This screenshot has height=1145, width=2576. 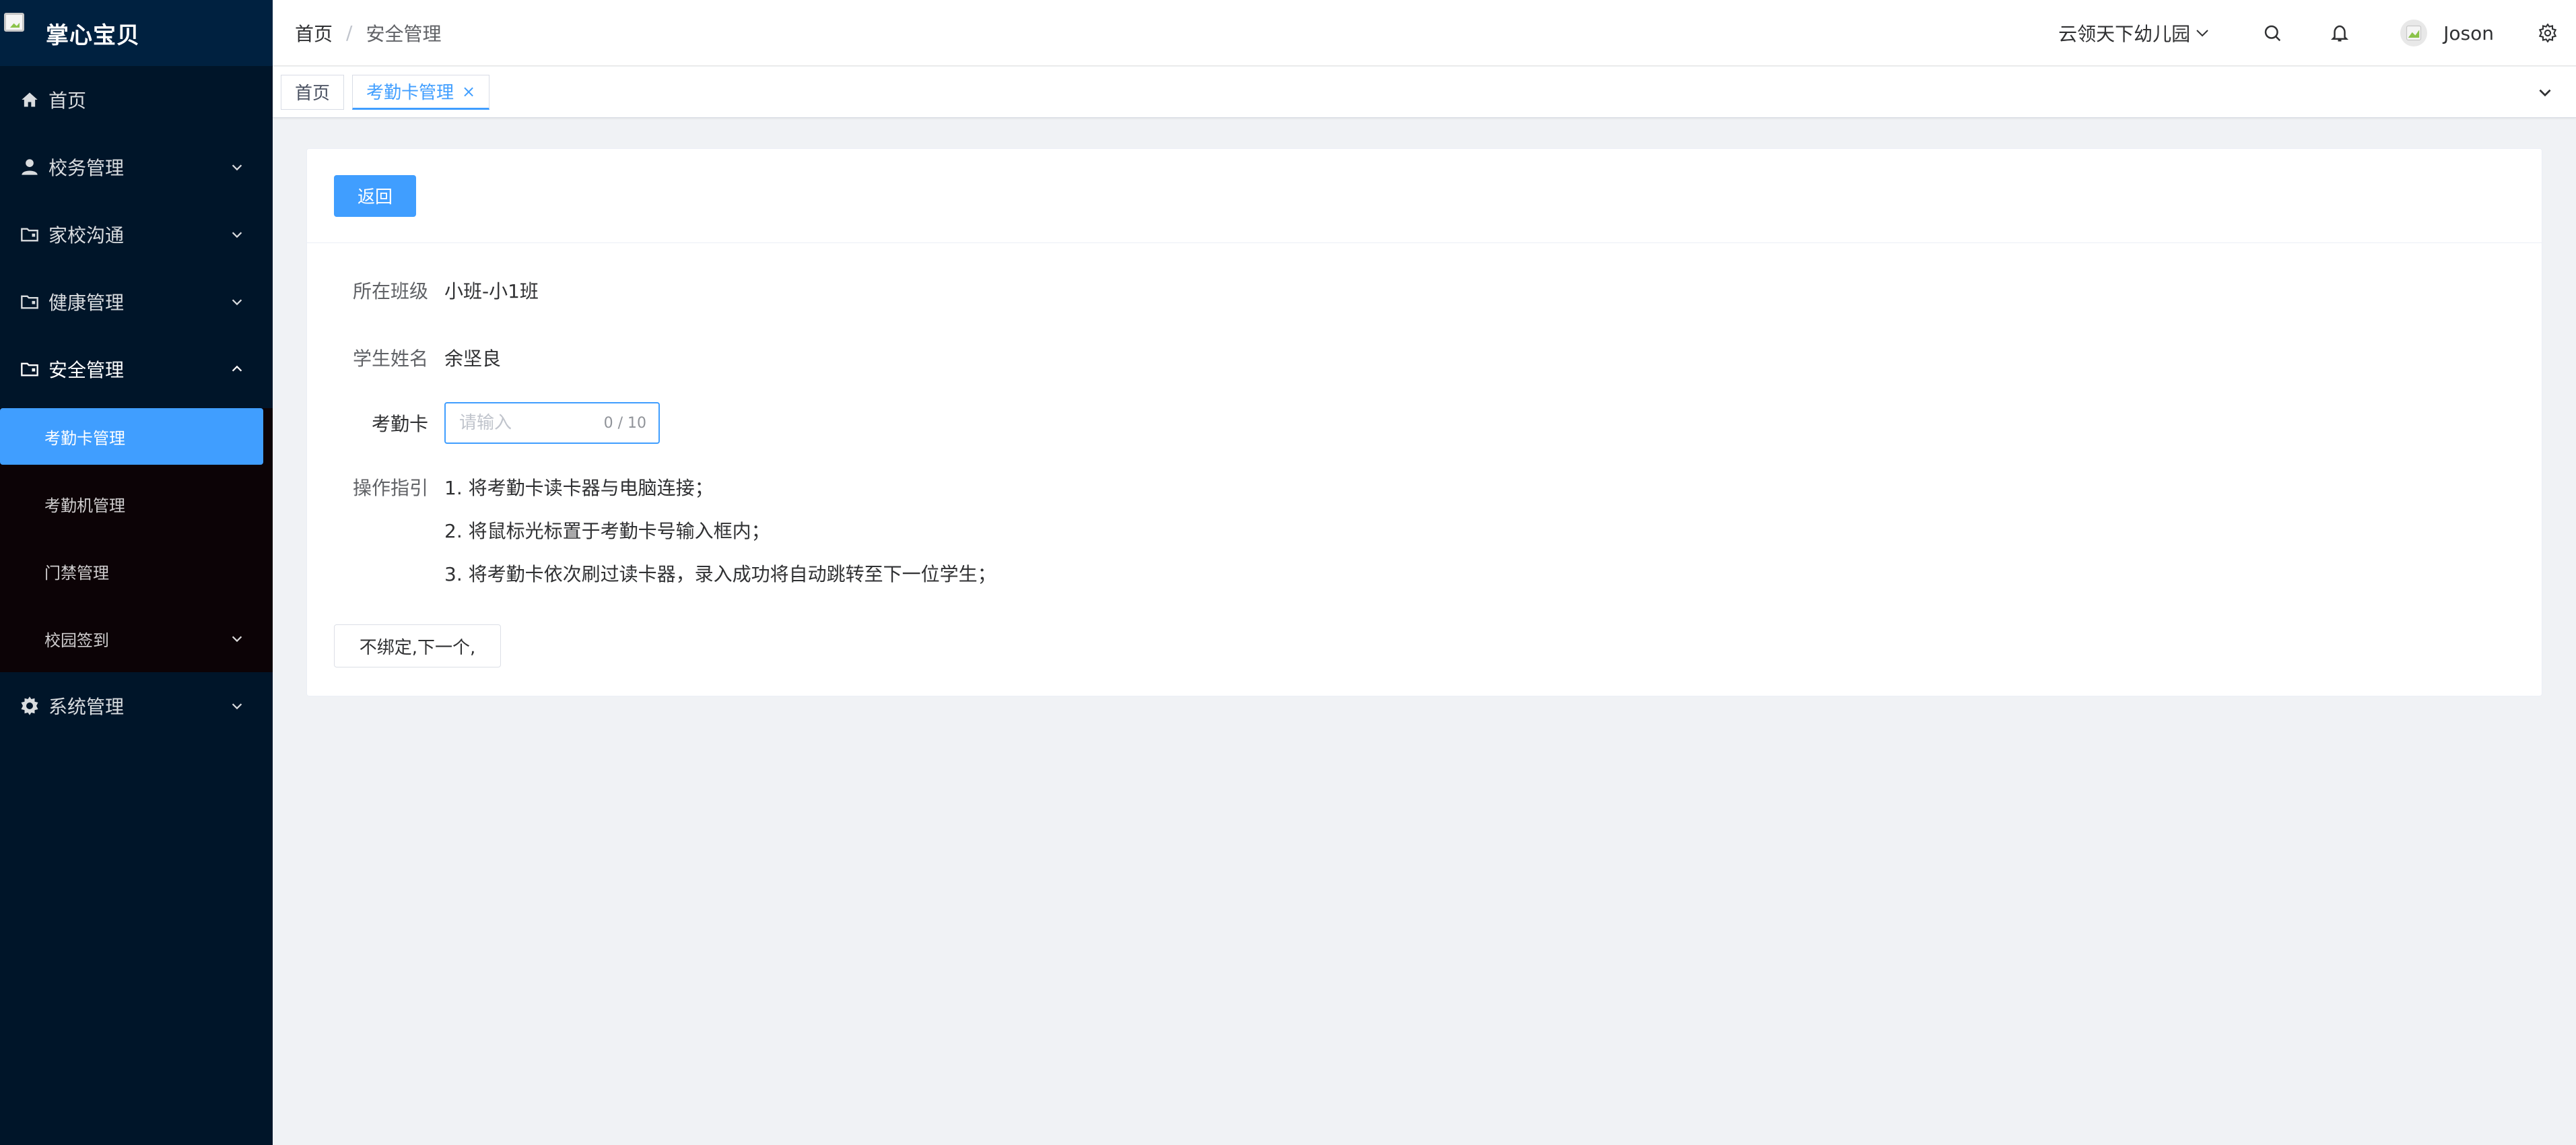 I want to click on sidebar-item-security: 安全管理, so click(x=136, y=369).